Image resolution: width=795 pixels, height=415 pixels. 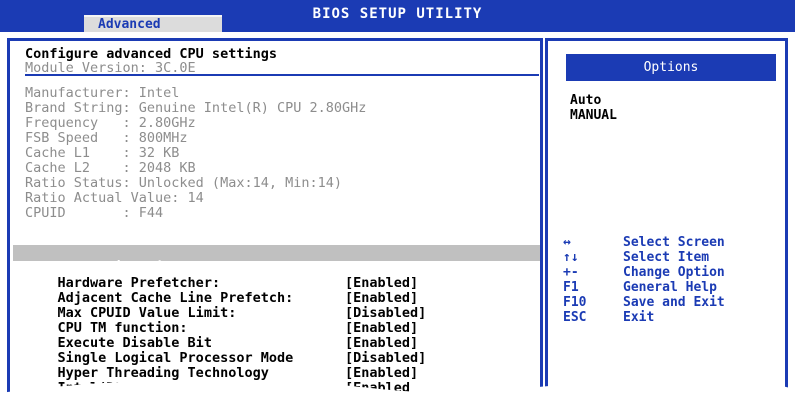 I want to click on help-key-exit: ESC, so click(x=575, y=317).